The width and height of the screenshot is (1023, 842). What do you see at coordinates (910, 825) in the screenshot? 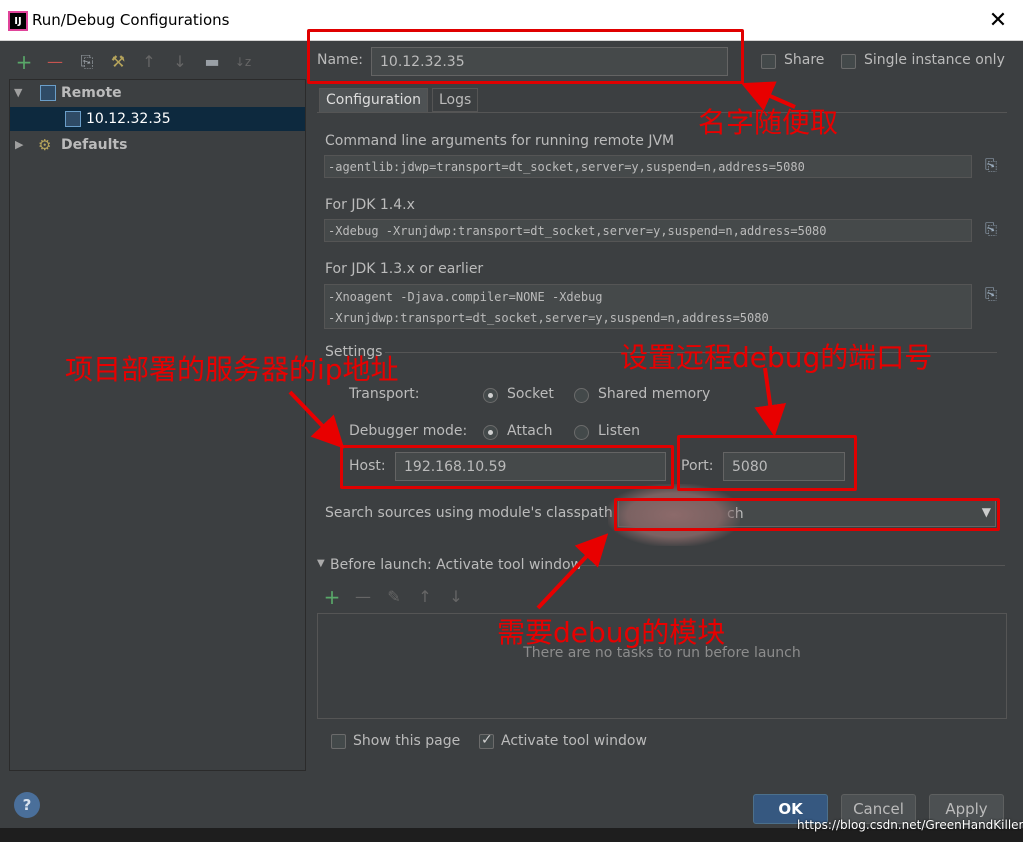
I see `watermark: https://blog.csdn.net/GreenHandKiller` at bounding box center [910, 825].